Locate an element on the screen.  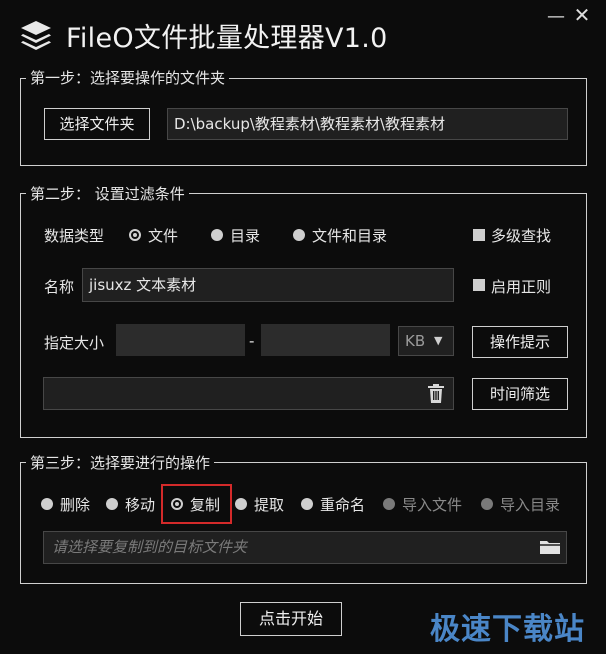
operation-copy-label: 复制 is located at coordinates (205, 505).